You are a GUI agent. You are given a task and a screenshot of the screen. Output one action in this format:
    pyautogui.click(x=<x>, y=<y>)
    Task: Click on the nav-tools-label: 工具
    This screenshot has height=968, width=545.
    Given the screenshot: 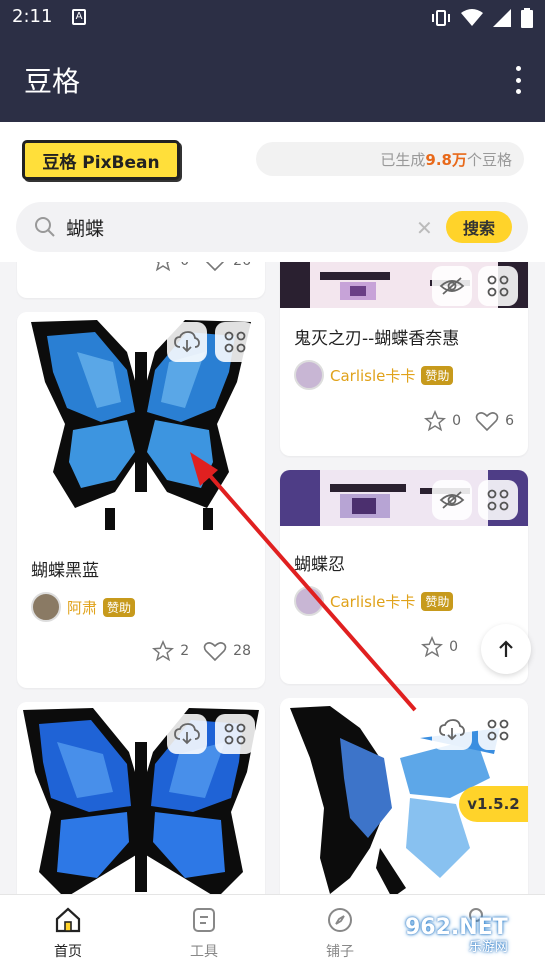 What is the action you would take?
    pyautogui.click(x=204, y=952)
    